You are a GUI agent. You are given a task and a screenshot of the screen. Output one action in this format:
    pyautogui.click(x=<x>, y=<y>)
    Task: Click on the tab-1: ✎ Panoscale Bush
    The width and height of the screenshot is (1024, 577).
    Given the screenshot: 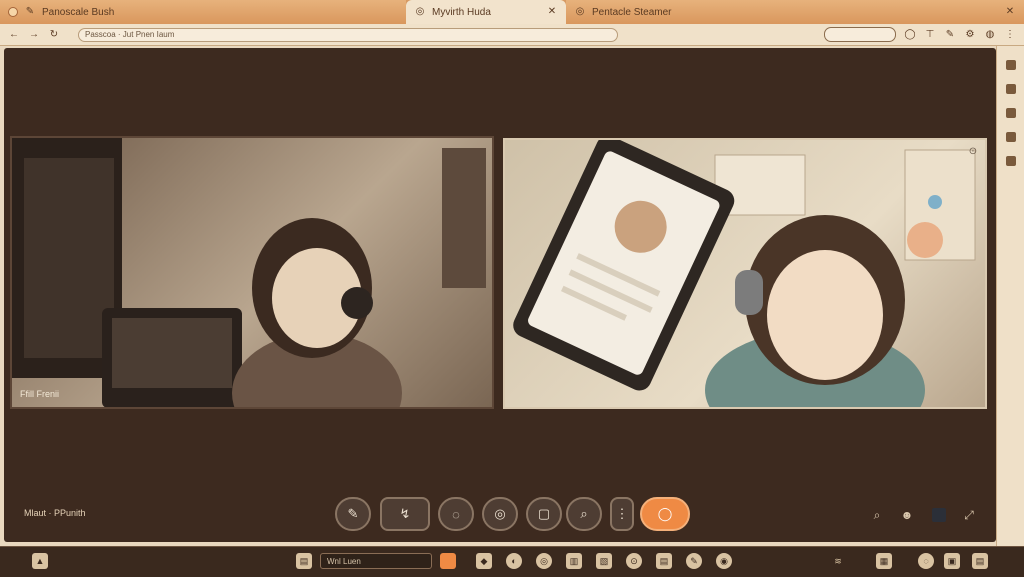 What is the action you would take?
    pyautogui.click(x=203, y=12)
    